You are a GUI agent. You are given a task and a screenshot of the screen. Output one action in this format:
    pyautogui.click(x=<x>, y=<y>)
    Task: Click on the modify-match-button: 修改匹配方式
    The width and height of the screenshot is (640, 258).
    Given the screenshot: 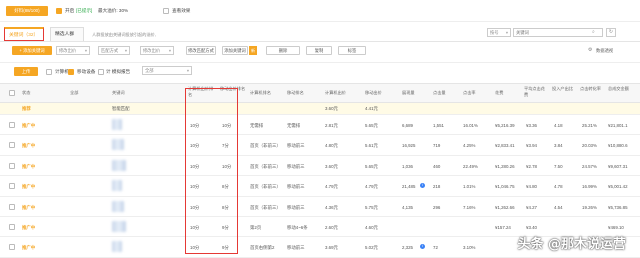 What is the action you would take?
    pyautogui.click(x=201, y=50)
    